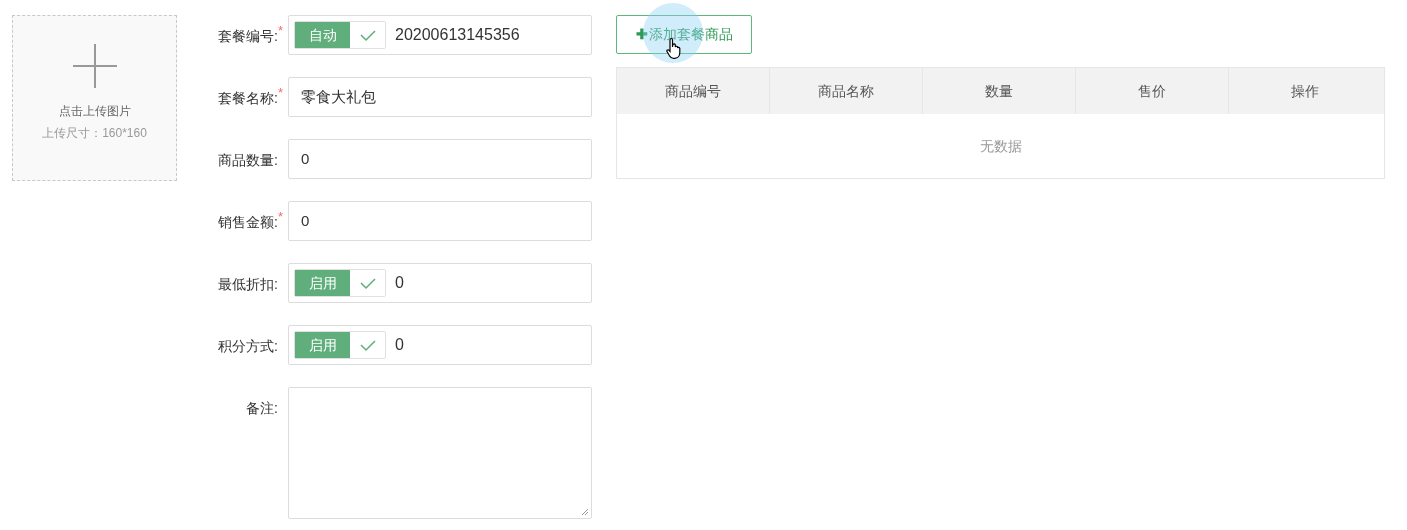  What do you see at coordinates (248, 160) in the screenshot?
I see `field-label: 商品数量:` at bounding box center [248, 160].